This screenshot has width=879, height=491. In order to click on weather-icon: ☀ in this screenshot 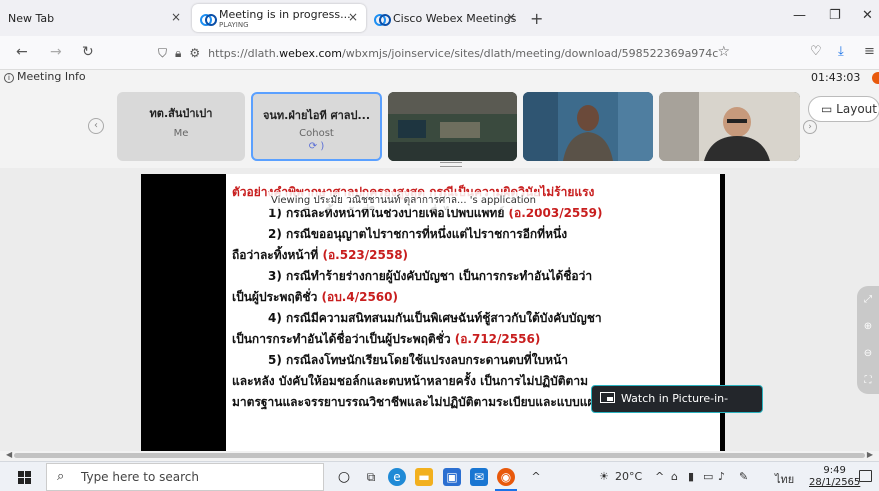, I will do `click(604, 476)`.